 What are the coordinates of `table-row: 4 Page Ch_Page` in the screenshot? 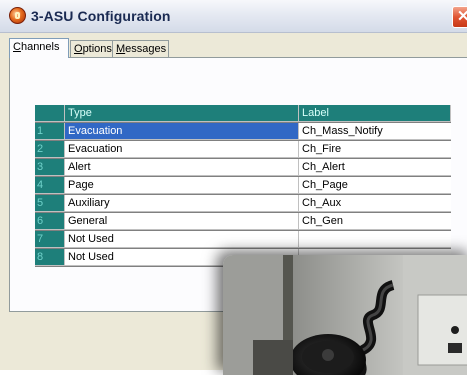 It's located at (243, 185).